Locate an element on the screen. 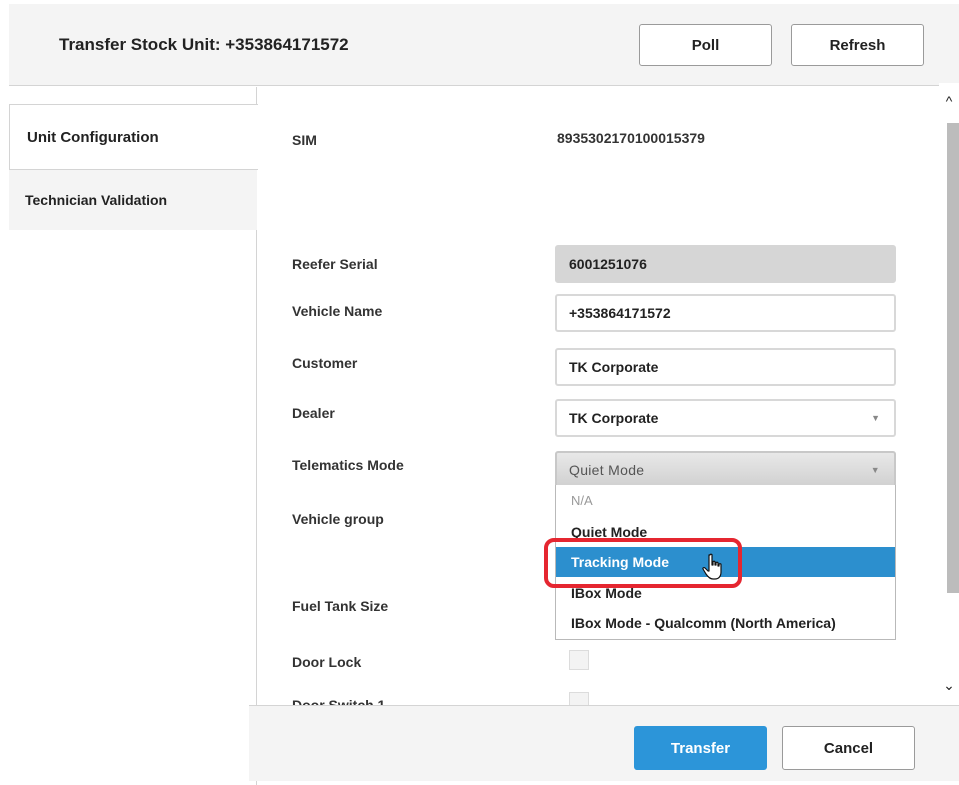  customer-value: TK Corporate is located at coordinates (614, 367).